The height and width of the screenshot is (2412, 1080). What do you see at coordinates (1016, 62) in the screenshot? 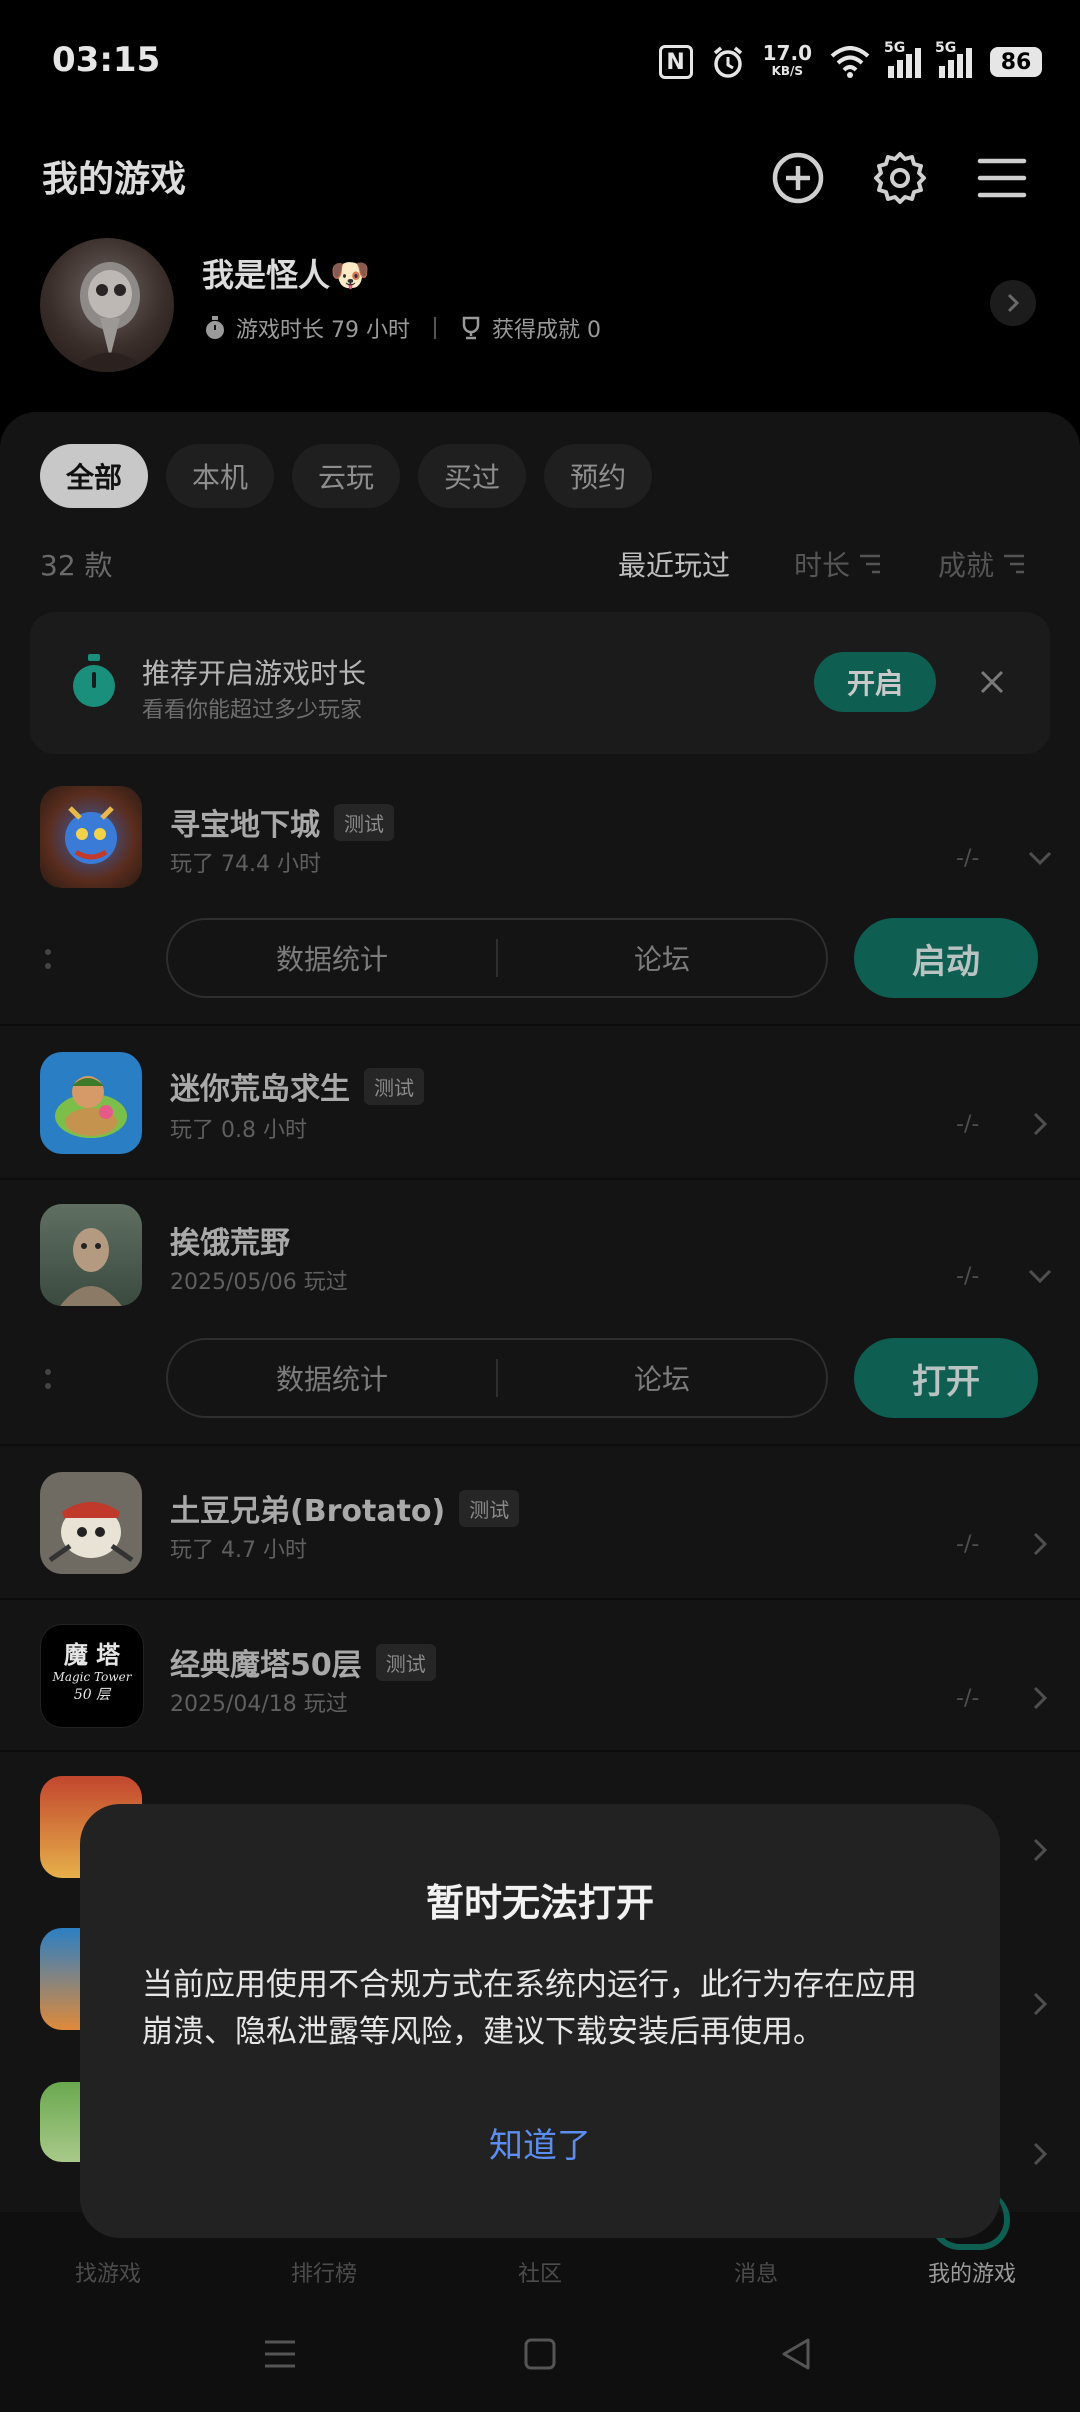
I see `battery-indicator: 86` at bounding box center [1016, 62].